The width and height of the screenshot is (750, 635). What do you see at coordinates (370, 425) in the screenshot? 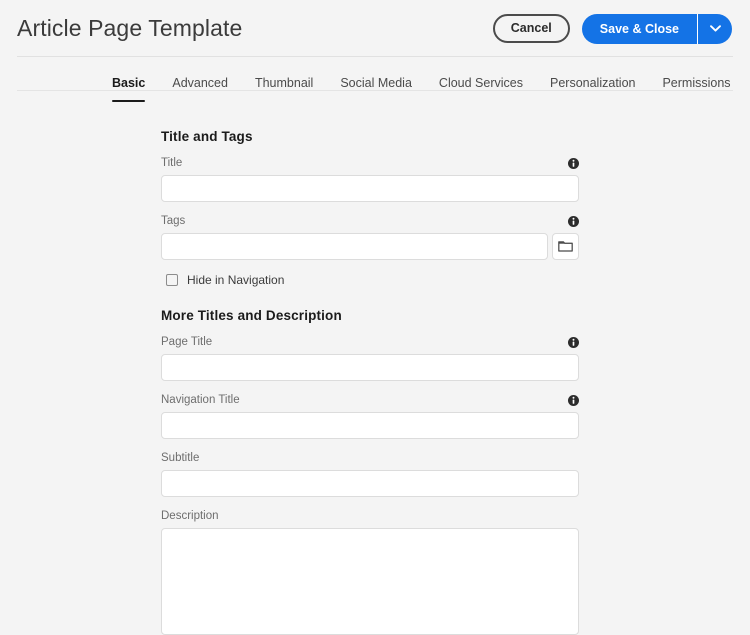
I see `navigation-title-input` at bounding box center [370, 425].